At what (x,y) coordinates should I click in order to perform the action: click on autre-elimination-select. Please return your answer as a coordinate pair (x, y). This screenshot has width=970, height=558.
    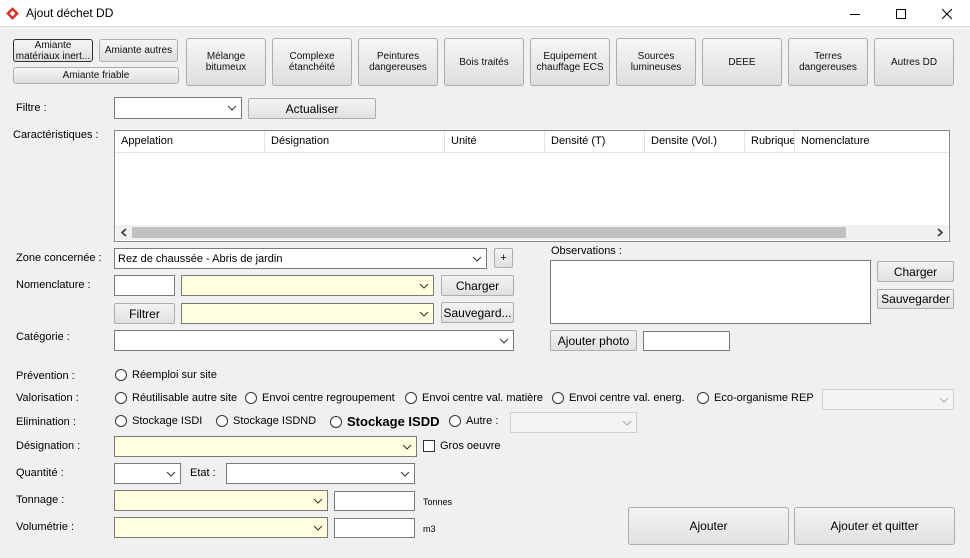
    Looking at the image, I should click on (573, 422).